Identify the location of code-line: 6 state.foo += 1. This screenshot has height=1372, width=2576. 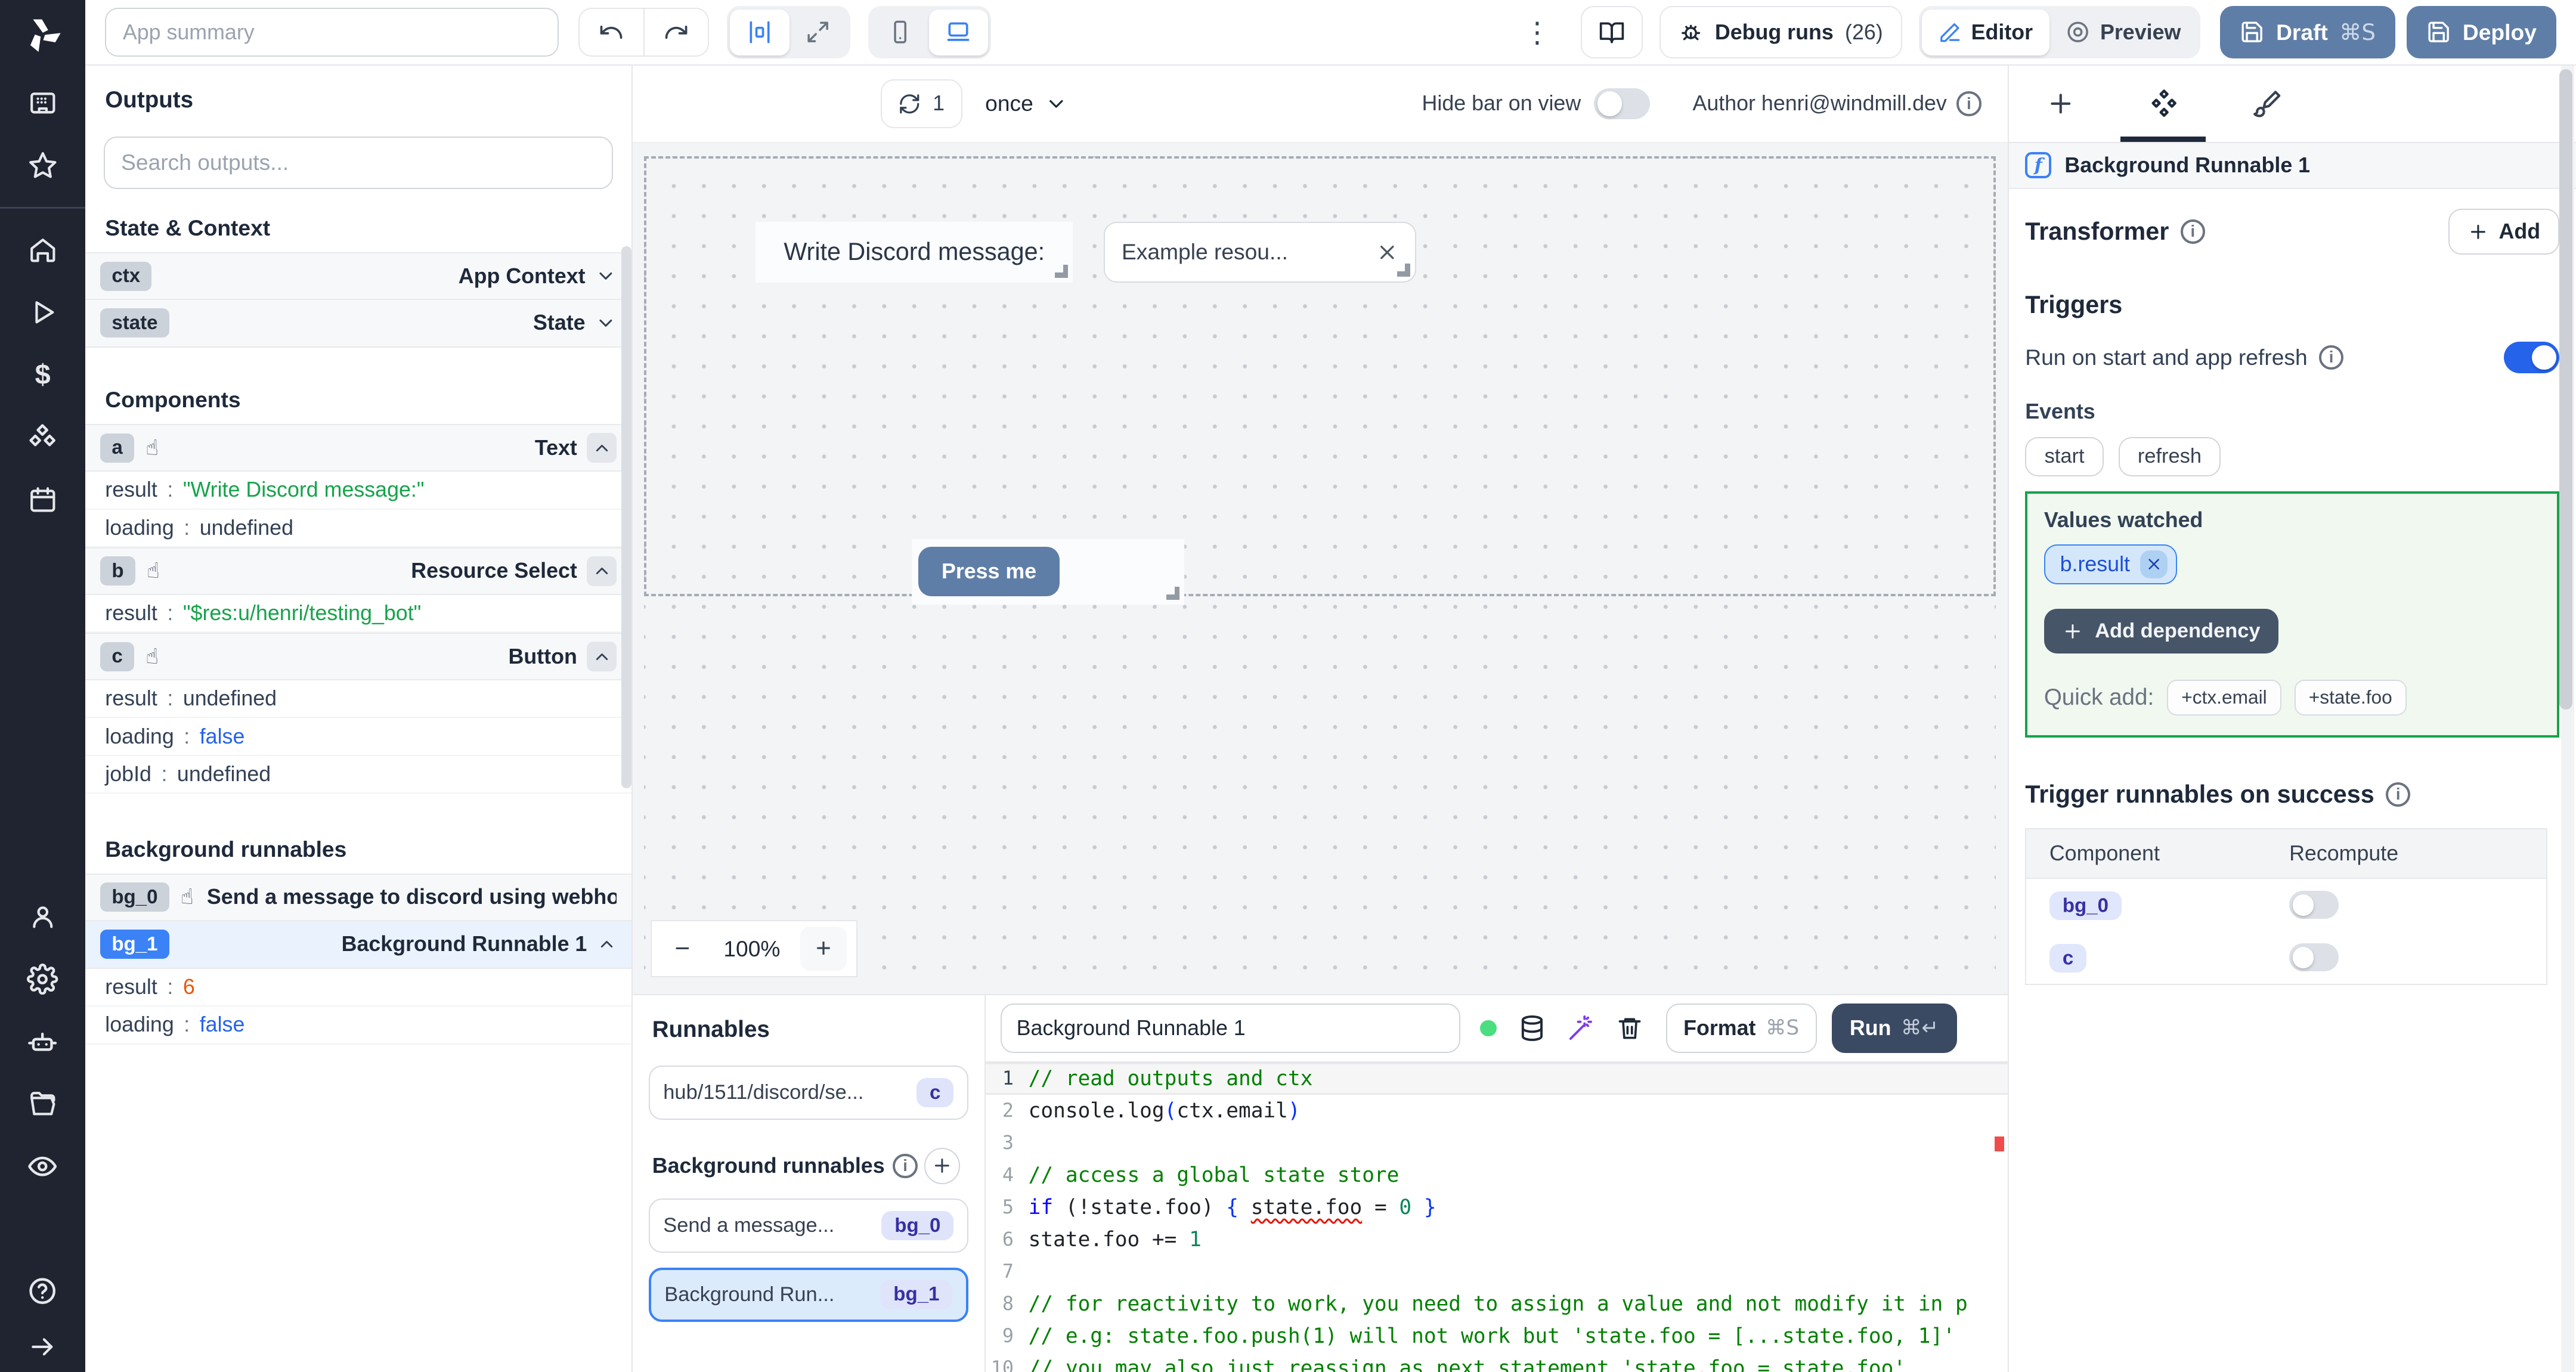
(1497, 1240).